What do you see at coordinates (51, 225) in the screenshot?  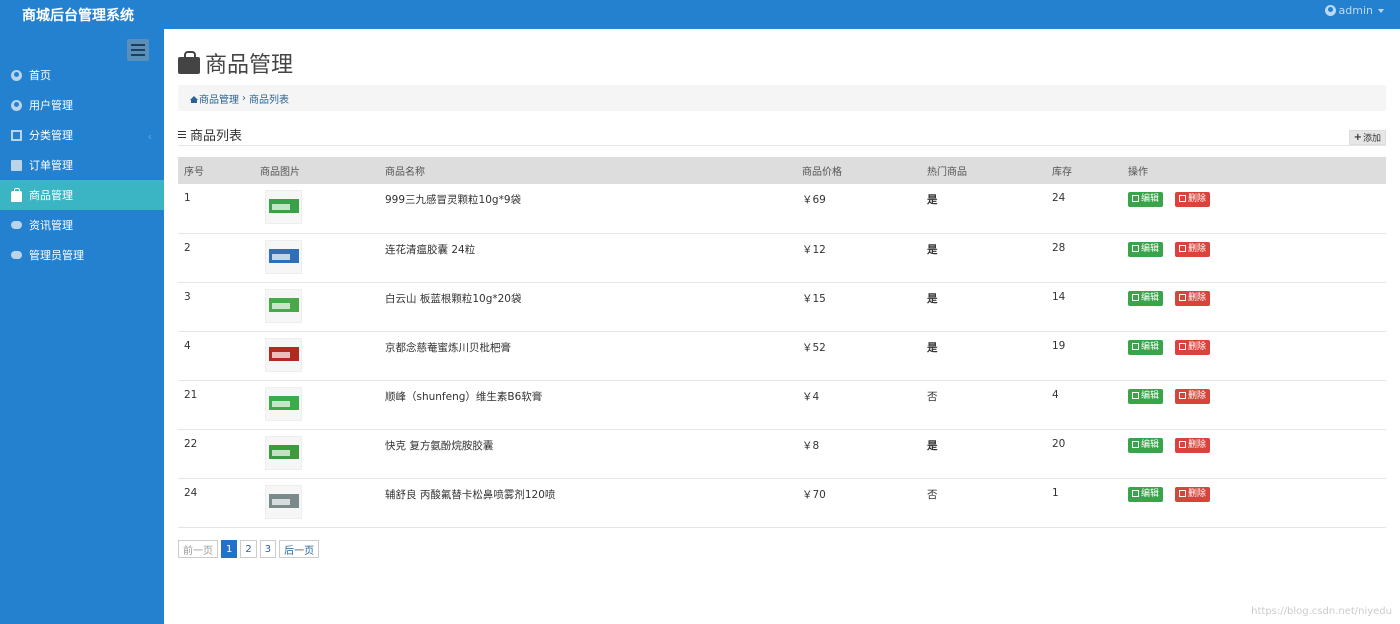 I see `sidebar-item-label: 资讯管理` at bounding box center [51, 225].